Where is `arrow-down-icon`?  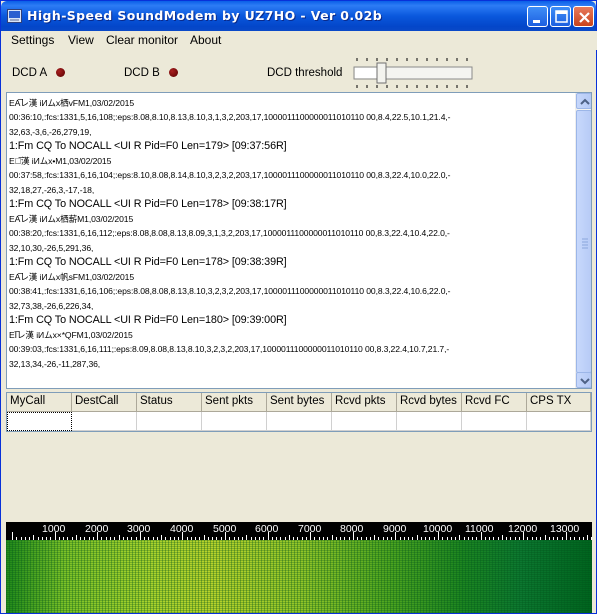
arrow-down-icon is located at coordinates (585, 381).